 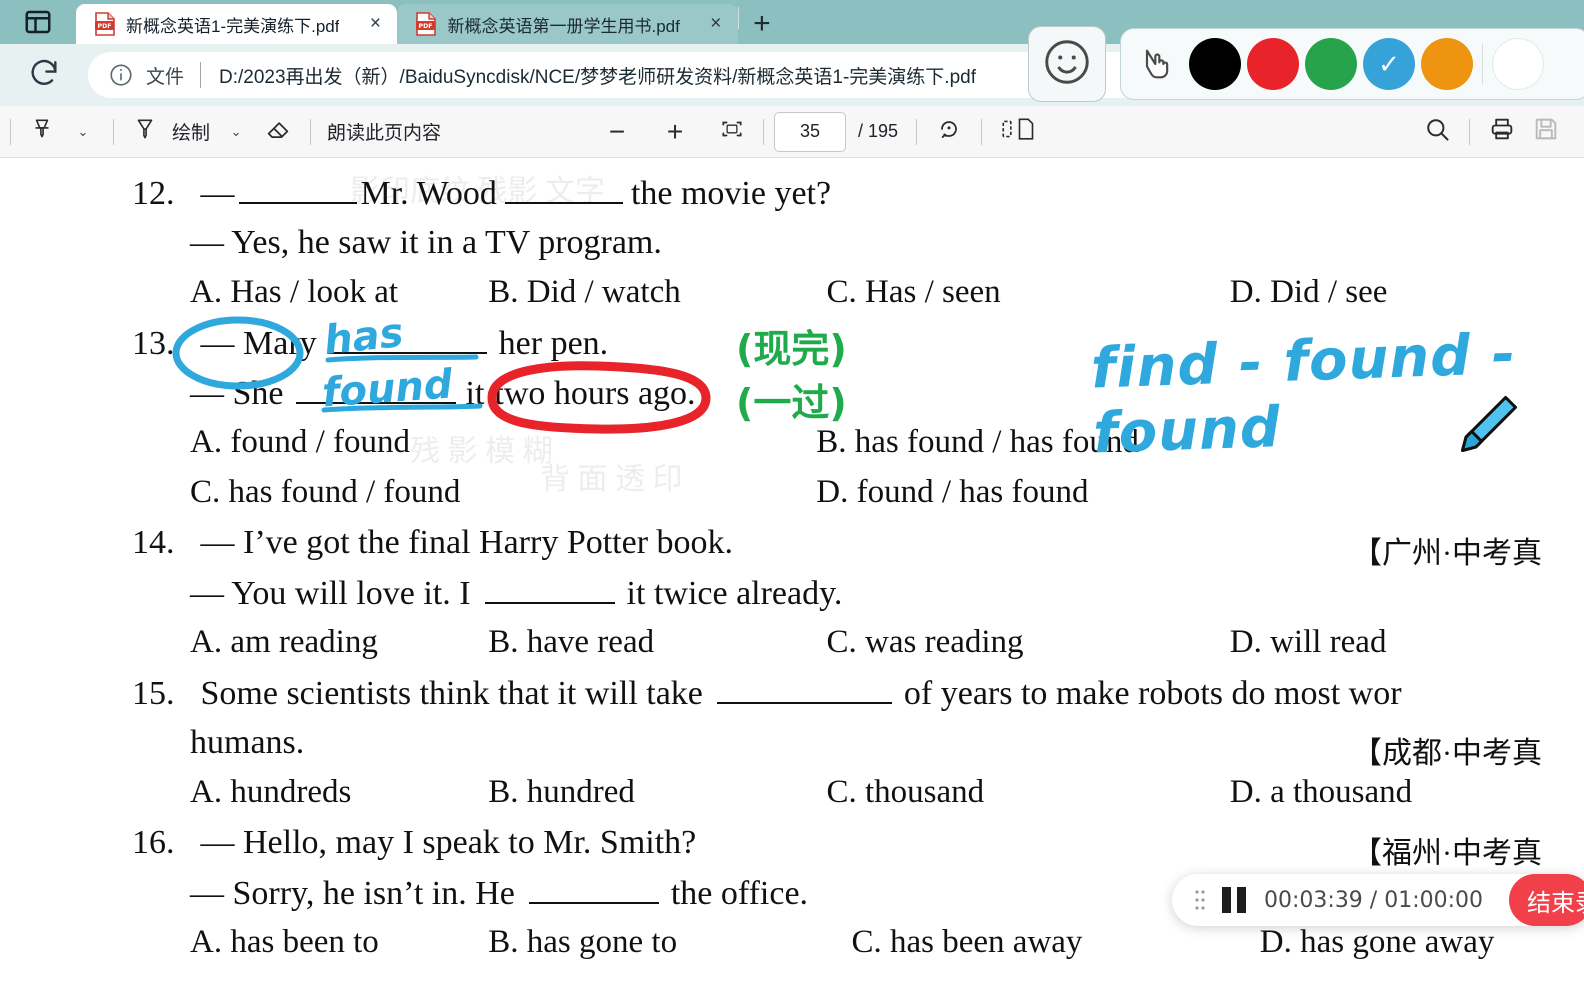 What do you see at coordinates (810, 131) in the screenshot?
I see `page-number-input: 35` at bounding box center [810, 131].